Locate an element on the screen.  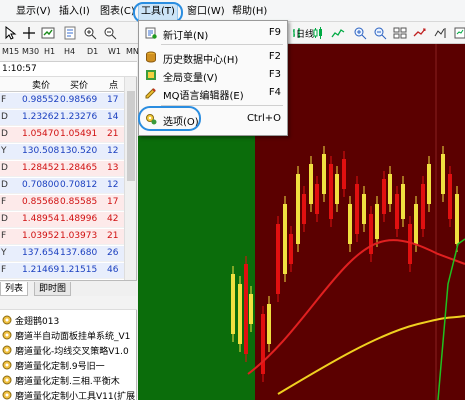
tf-h1: H1 is located at coordinates (49, 51).